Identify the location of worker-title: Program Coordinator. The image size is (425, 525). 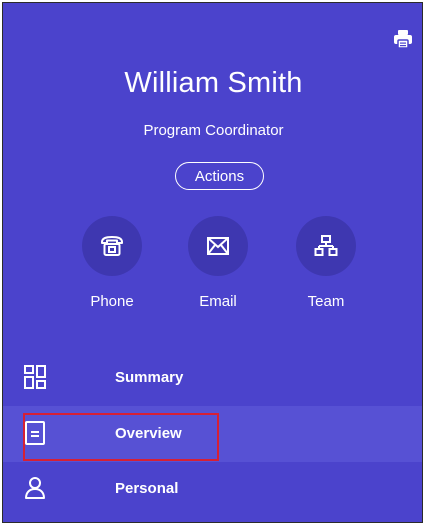
(213, 130).